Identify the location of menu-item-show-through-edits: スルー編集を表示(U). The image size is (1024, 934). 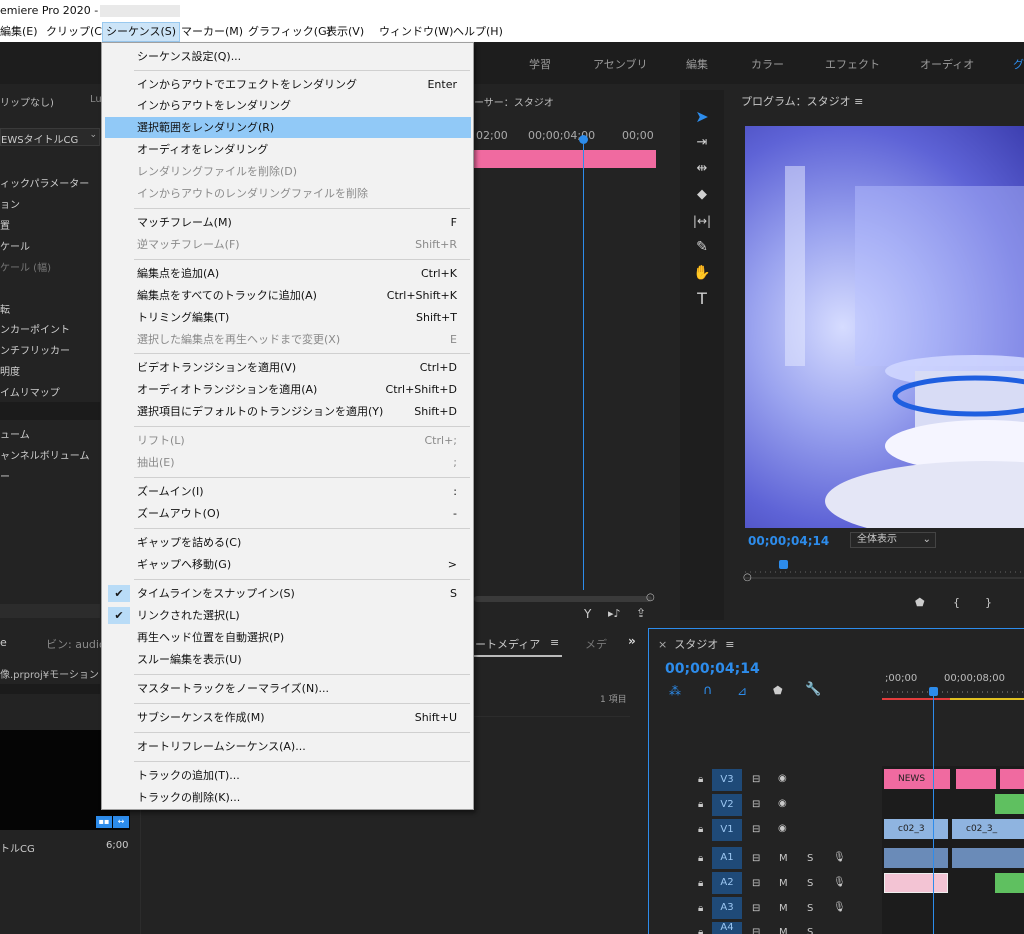
(288, 659).